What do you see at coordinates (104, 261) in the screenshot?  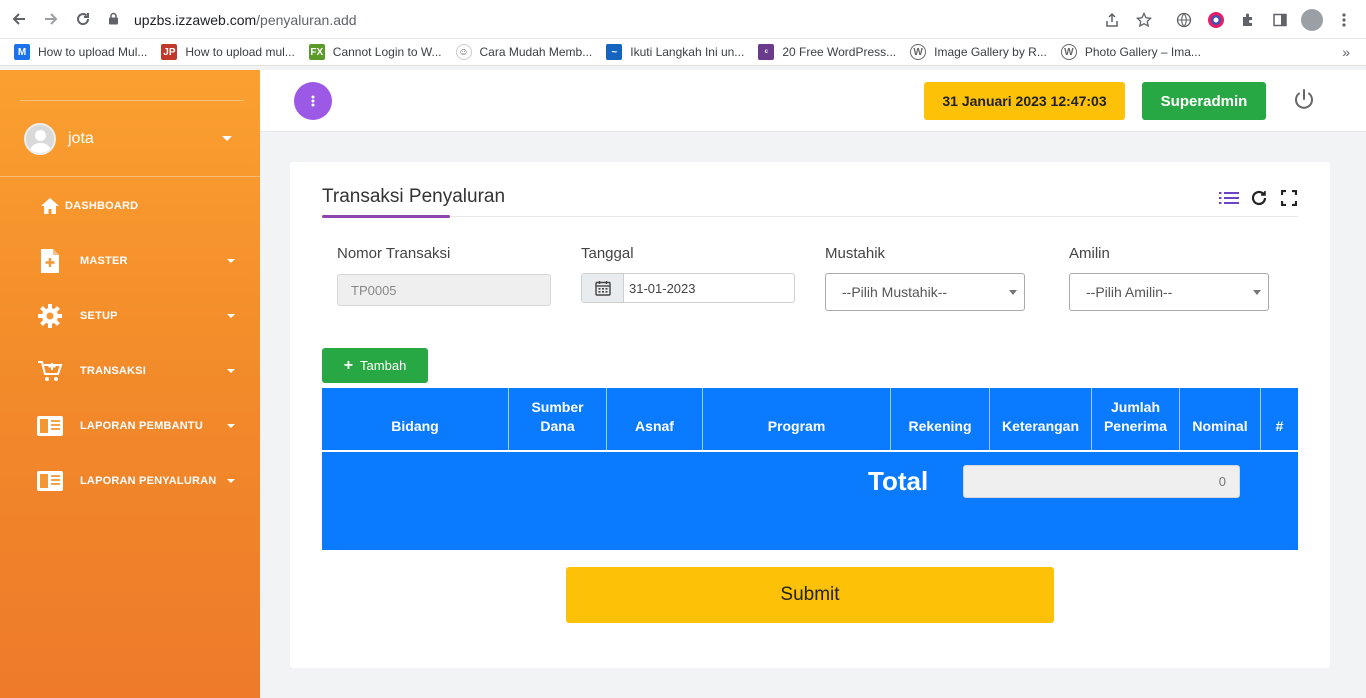 I see `sidebar-item-label: MASTER` at bounding box center [104, 261].